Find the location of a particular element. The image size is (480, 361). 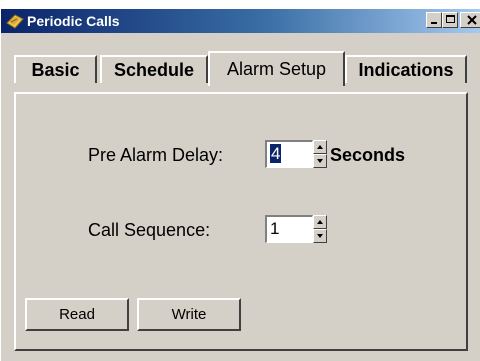

call-sequence-label: Call Sequence: is located at coordinates (149, 230).